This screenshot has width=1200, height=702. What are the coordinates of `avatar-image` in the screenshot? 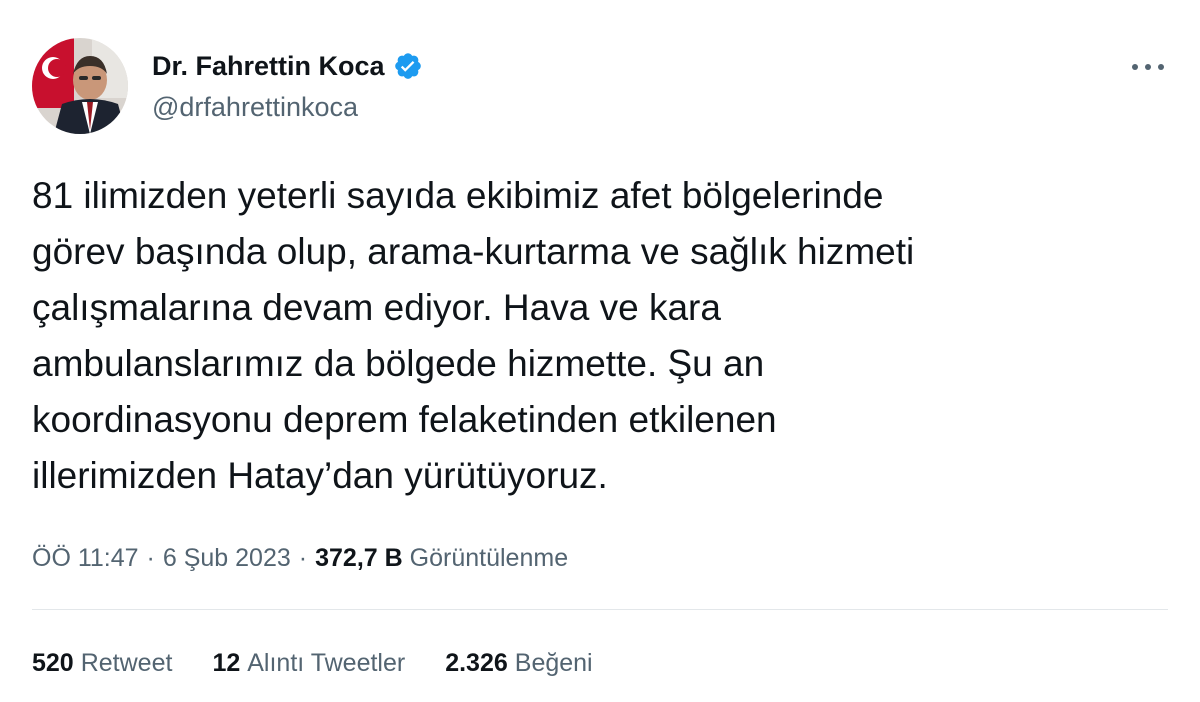 It's located at (80, 86).